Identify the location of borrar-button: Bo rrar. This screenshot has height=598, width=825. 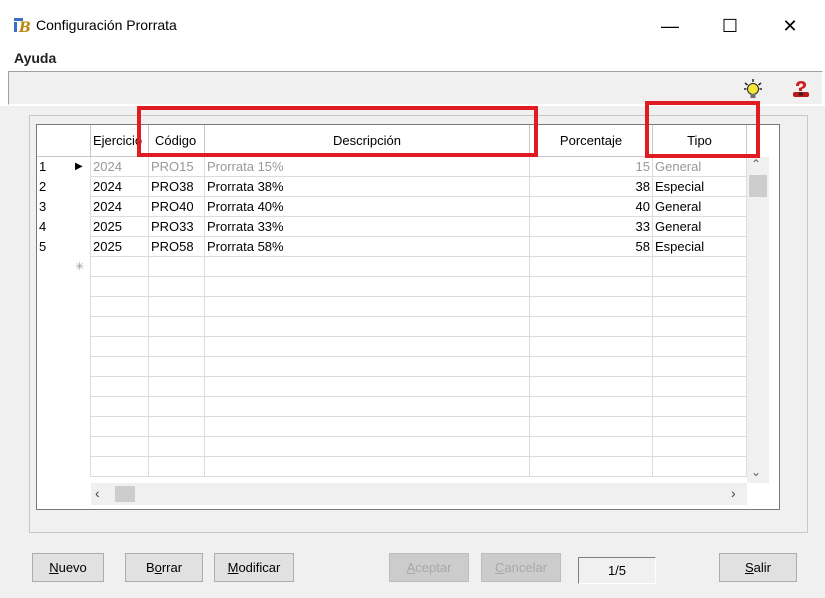
(164, 567).